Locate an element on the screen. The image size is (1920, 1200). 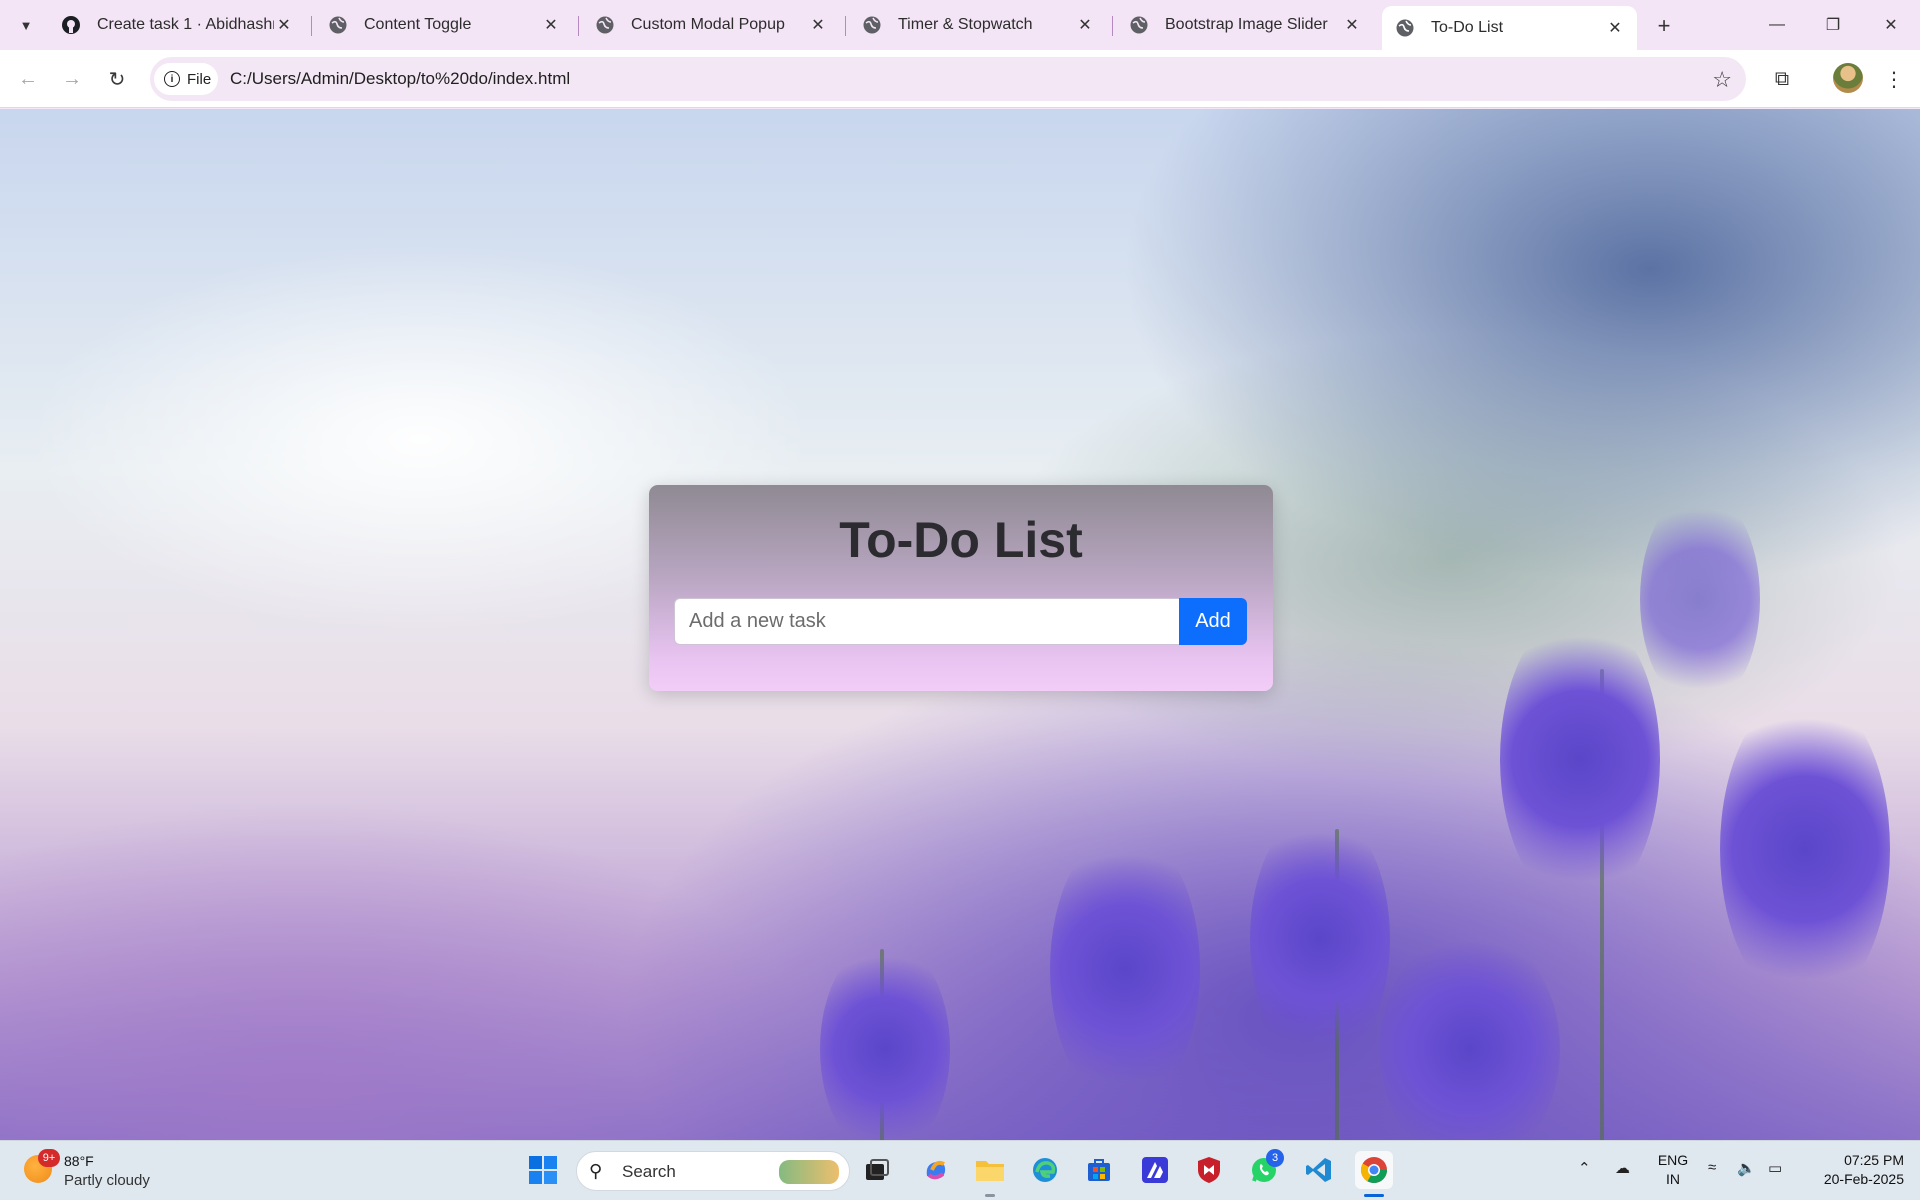
browser-menu-button: ⋮ is located at coordinates (1894, 79).